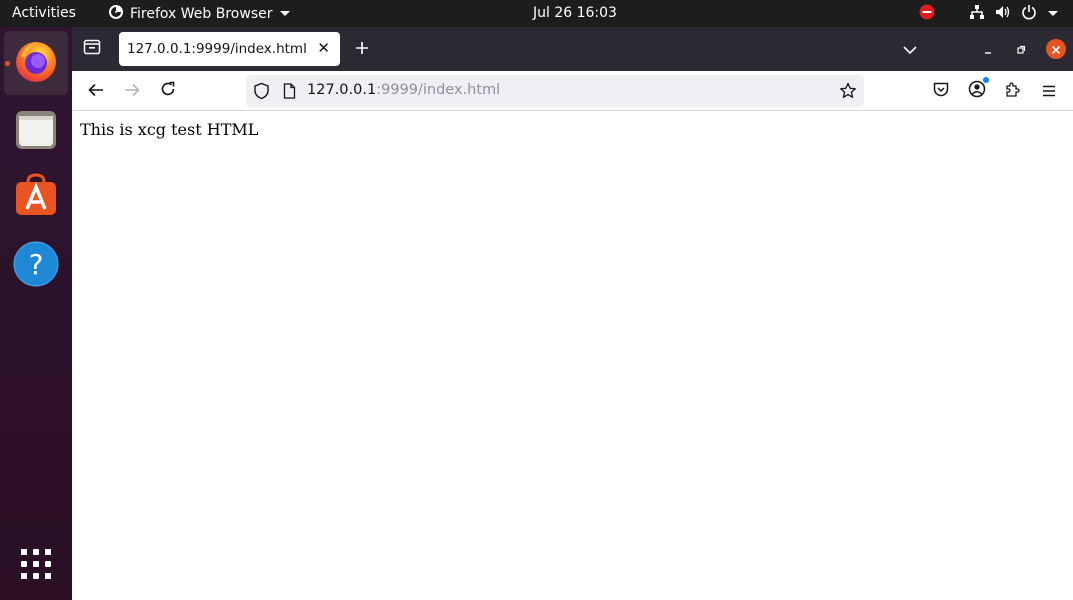  Describe the element at coordinates (848, 93) in the screenshot. I see `star-icon` at that location.